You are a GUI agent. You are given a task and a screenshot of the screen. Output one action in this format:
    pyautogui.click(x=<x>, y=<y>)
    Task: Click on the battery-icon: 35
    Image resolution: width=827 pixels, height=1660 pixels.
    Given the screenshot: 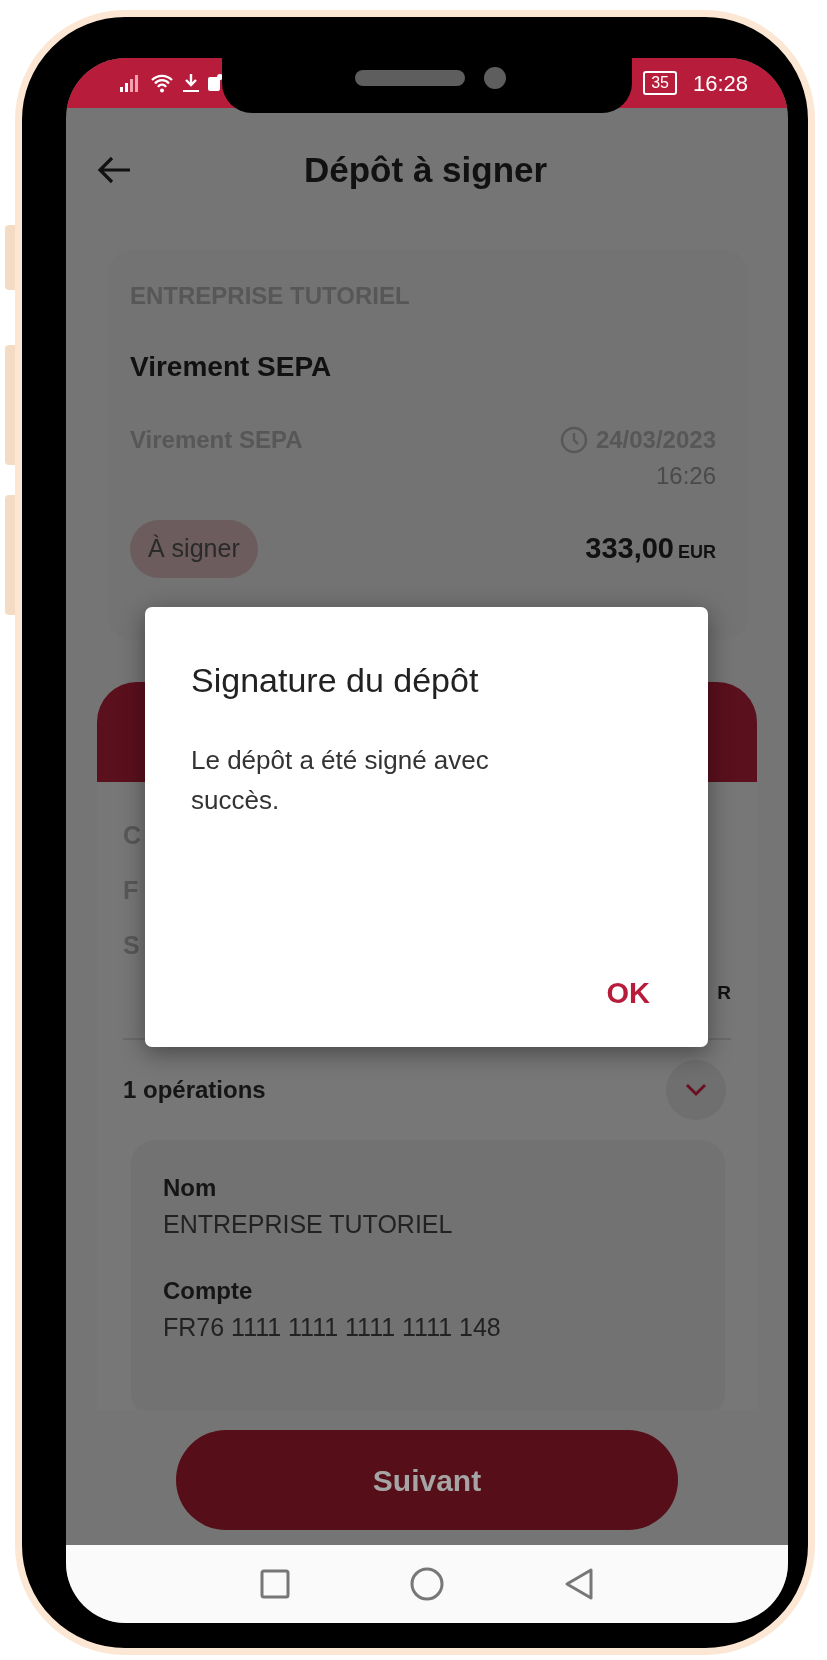 What is the action you would take?
    pyautogui.click(x=660, y=83)
    